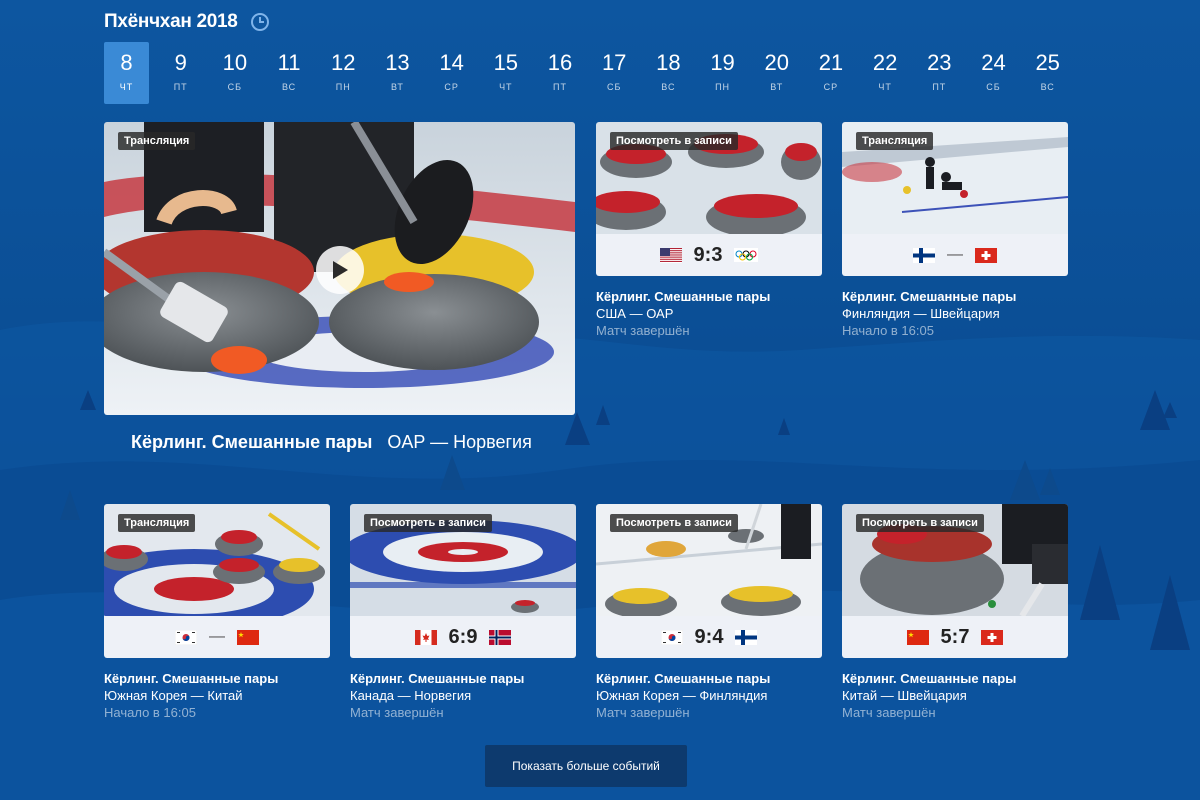  What do you see at coordinates (252, 442) in the screenshot?
I see `featured-sport: Кёрлинг. Смешанные пары` at bounding box center [252, 442].